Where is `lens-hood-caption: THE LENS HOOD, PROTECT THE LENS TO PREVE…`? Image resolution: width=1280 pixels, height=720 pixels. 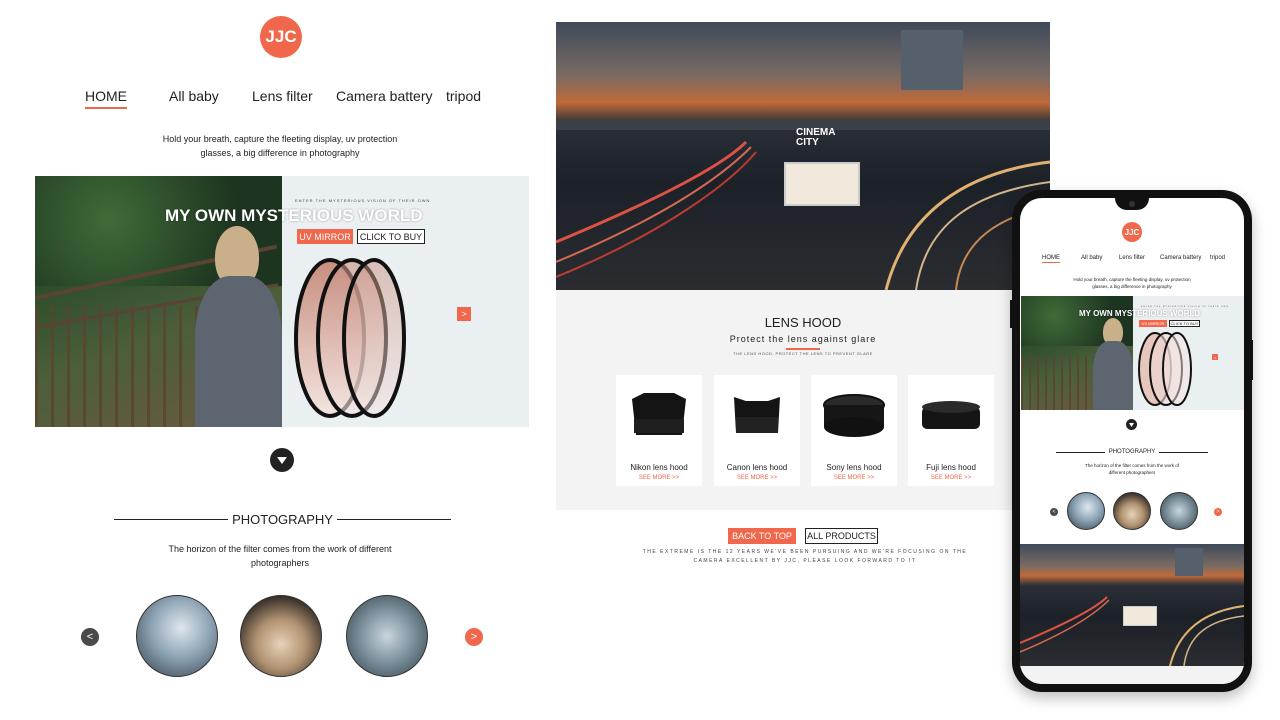 lens-hood-caption: THE LENS HOOD, PROTECT THE LENS TO PREVE… is located at coordinates (803, 353).